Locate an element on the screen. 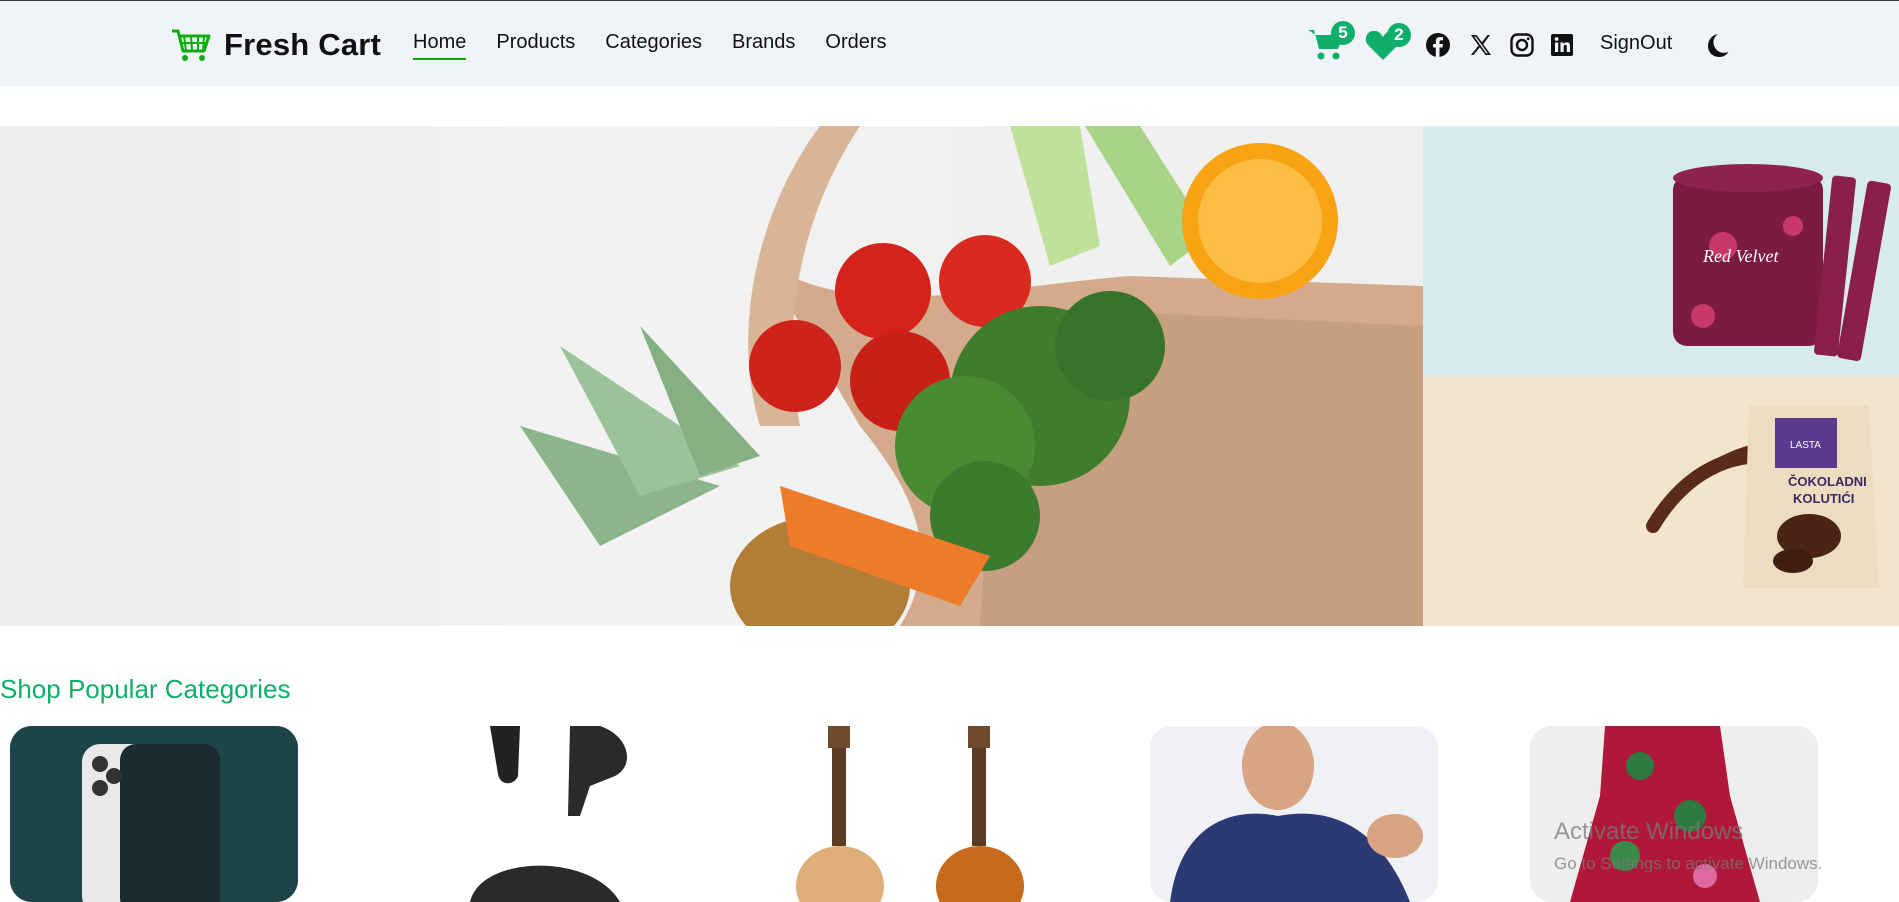 The height and width of the screenshot is (902, 1899). instagram-icon is located at coordinates (1522, 45).